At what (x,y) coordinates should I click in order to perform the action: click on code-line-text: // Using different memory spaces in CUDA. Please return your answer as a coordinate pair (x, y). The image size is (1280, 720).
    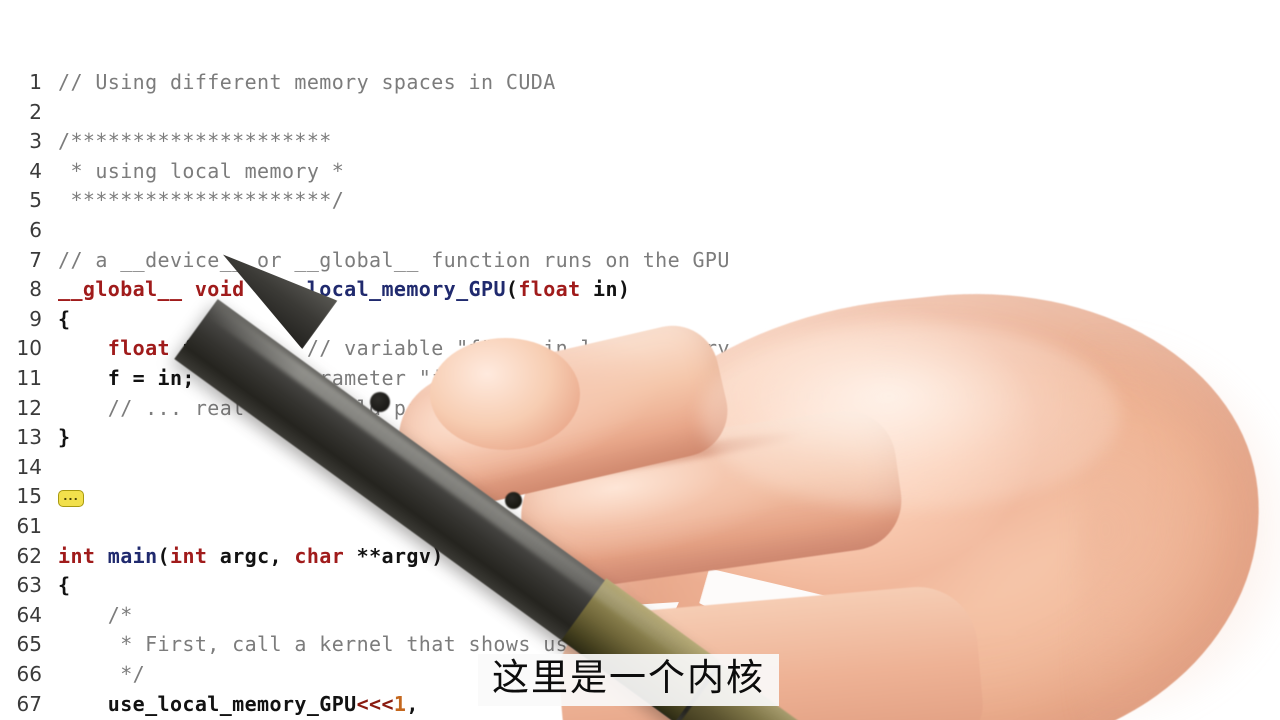
    Looking at the image, I should click on (307, 83).